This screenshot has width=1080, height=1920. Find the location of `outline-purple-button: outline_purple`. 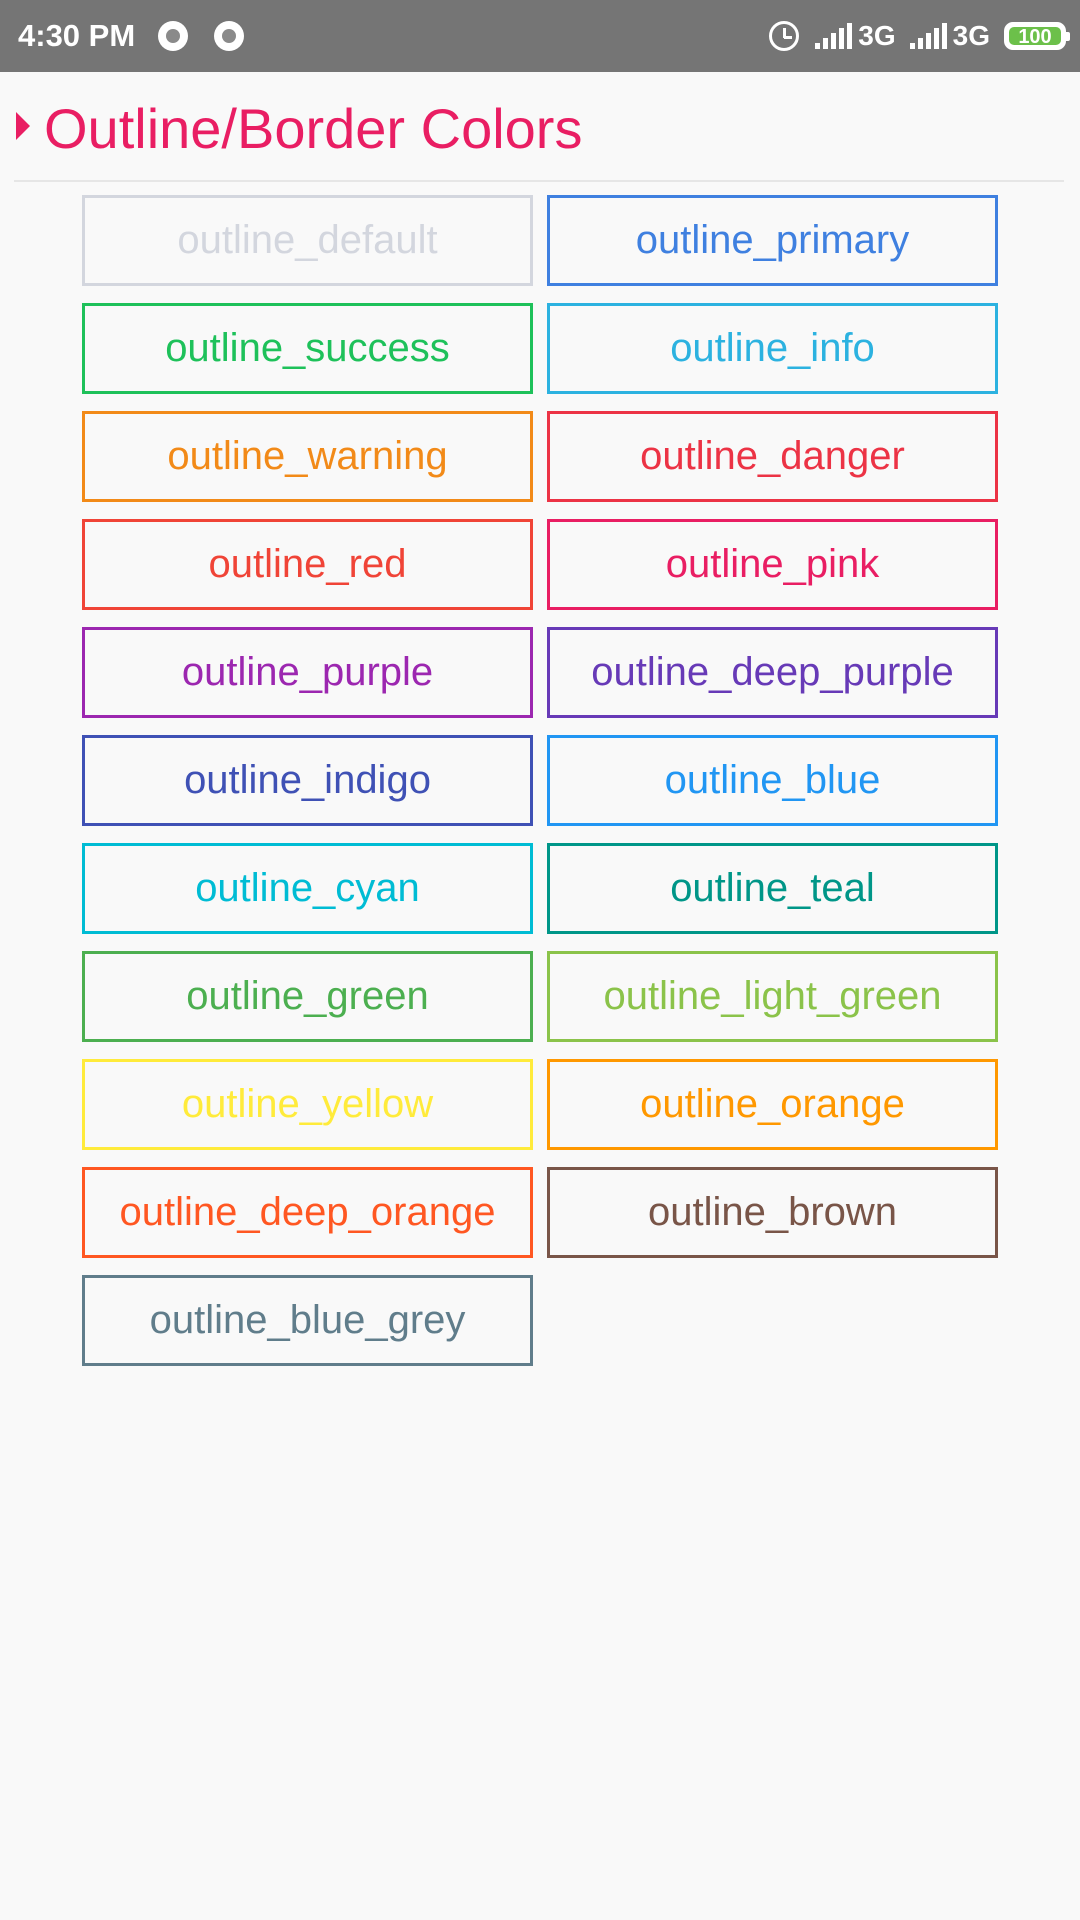

outline-purple-button: outline_purple is located at coordinates (307, 672).